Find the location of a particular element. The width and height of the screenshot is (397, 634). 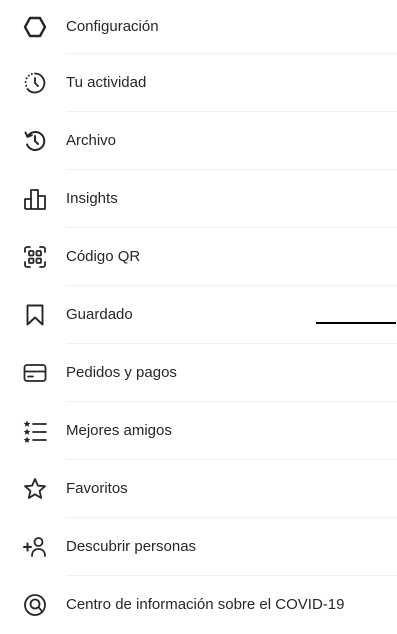

menu-item-covid-info: Centro de información sobre el COVID-19 is located at coordinates (198, 605).